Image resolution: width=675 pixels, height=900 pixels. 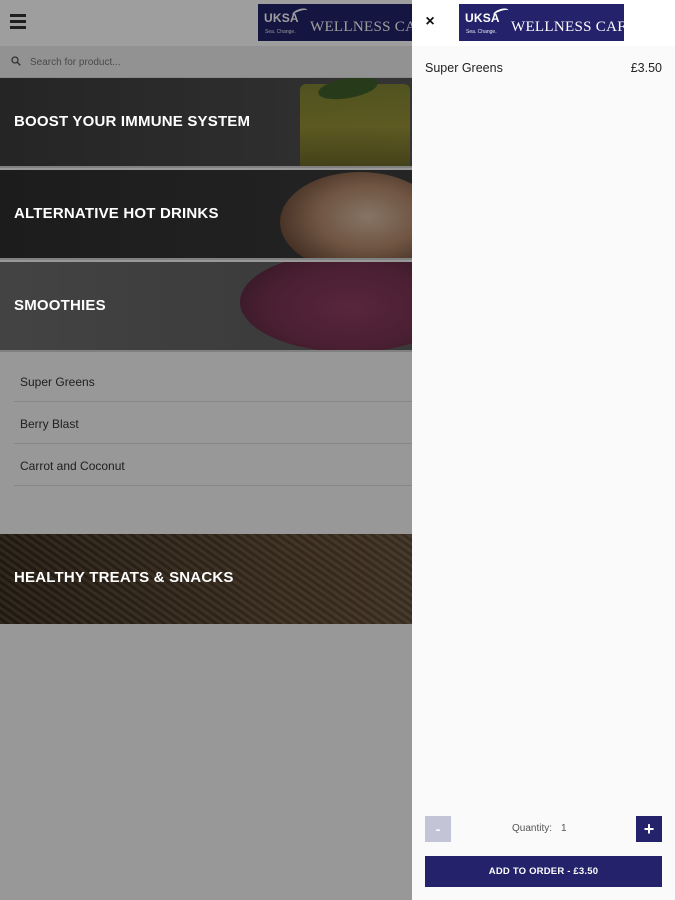 What do you see at coordinates (481, 32) in the screenshot?
I see `logo-tagline: Sea. Change.` at bounding box center [481, 32].